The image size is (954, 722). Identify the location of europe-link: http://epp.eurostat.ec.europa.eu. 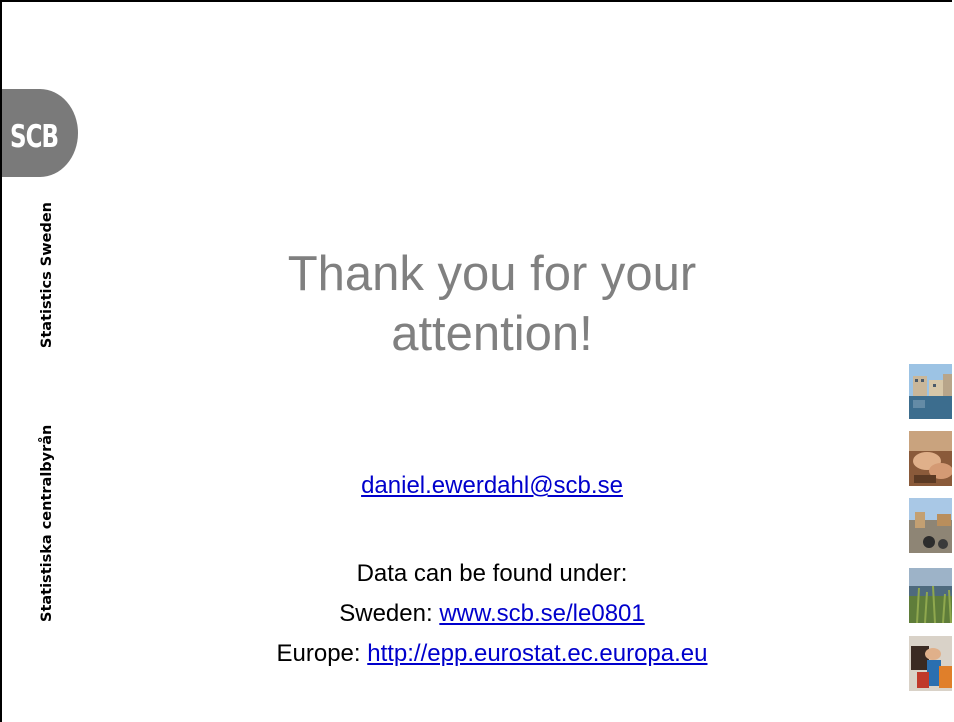
(537, 653).